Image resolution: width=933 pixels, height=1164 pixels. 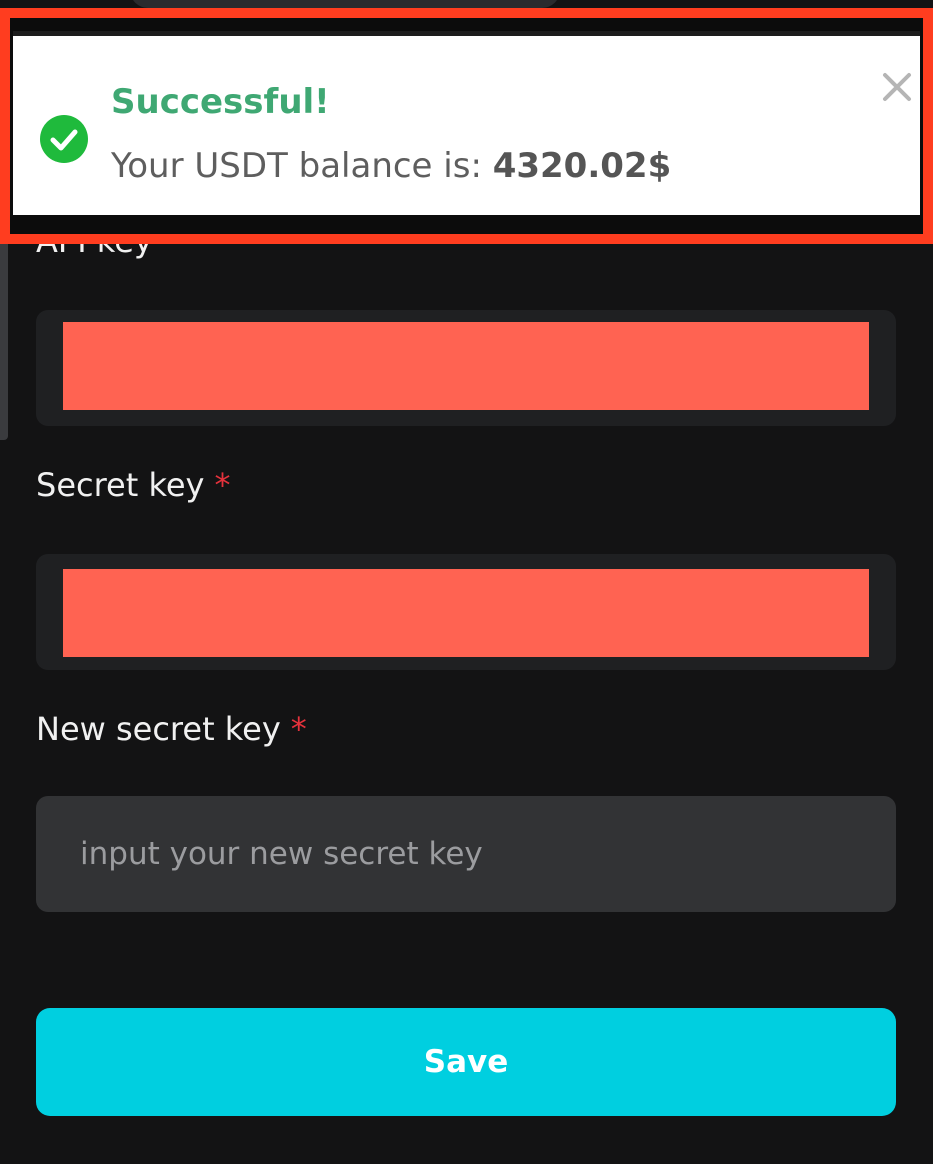 I want to click on check-circle-icon, so click(x=64, y=139).